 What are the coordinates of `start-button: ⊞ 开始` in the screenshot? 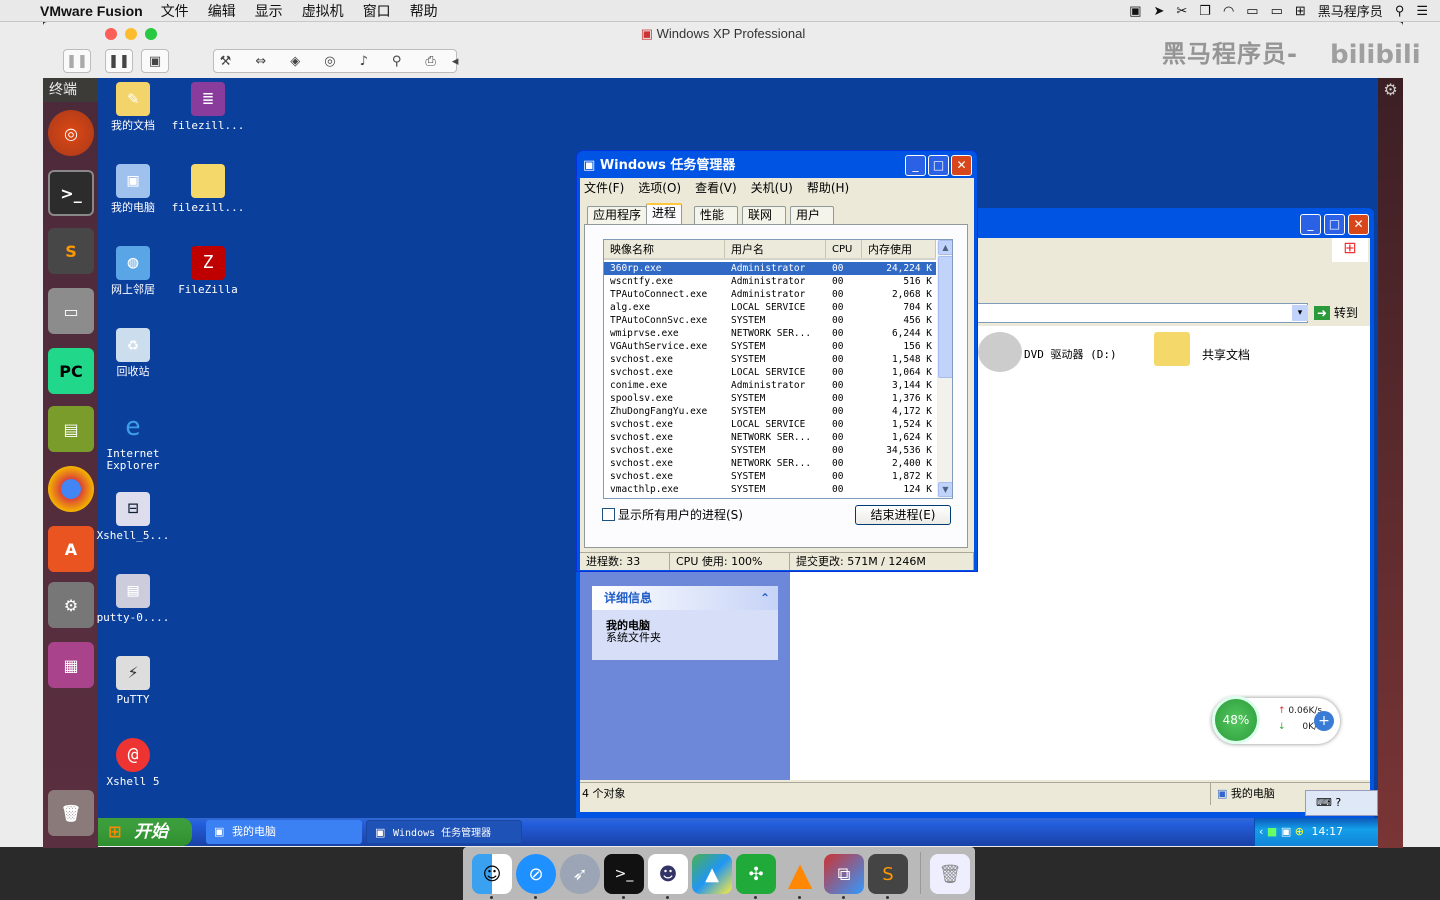 It's located at (145, 832).